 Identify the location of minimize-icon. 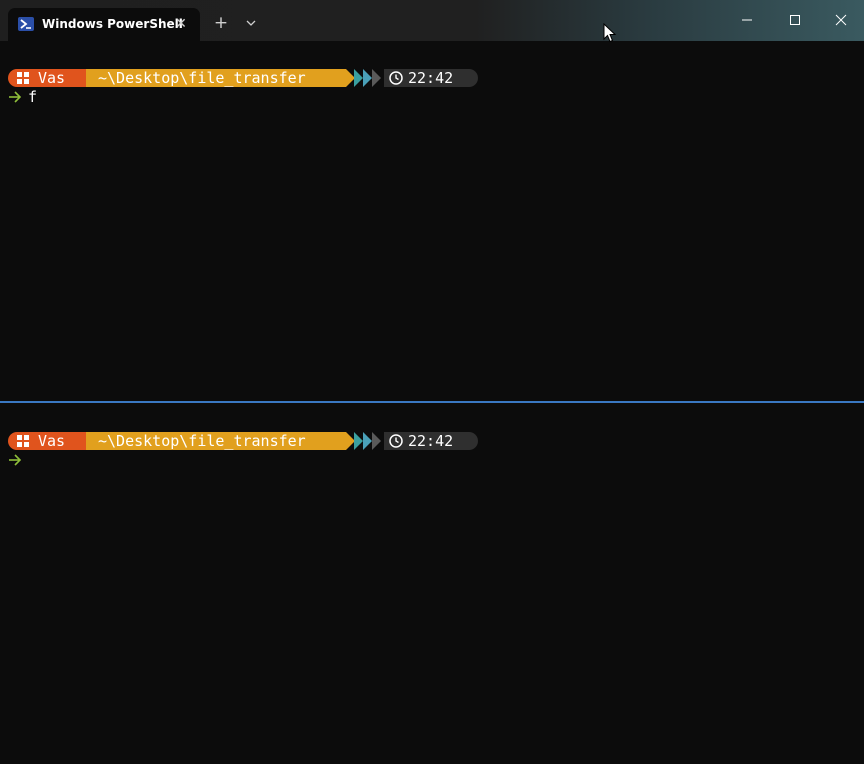
(747, 20).